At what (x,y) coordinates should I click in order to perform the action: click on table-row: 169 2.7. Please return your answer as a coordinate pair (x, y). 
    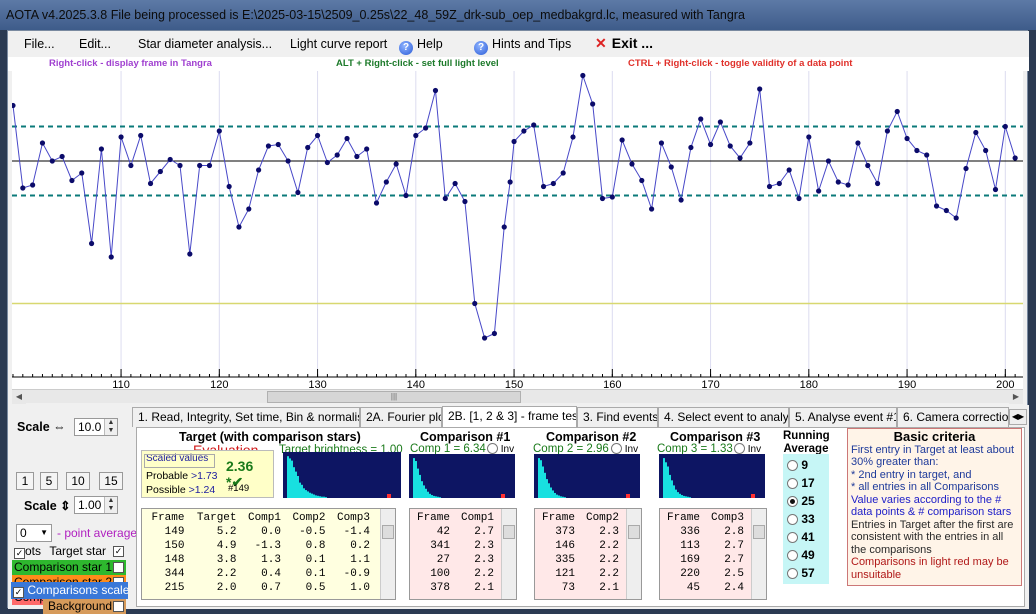
    Looking at the image, I should click on (706, 560).